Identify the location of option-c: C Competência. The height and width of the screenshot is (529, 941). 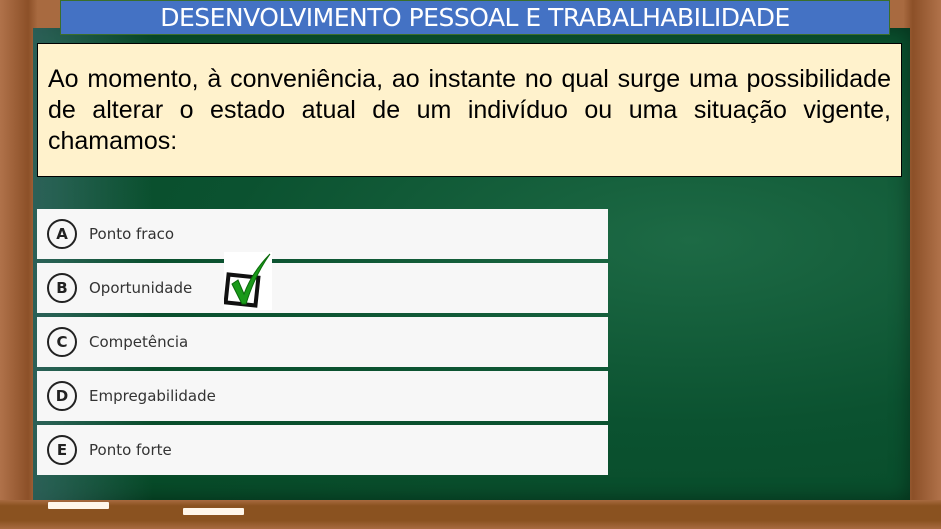
(322, 342).